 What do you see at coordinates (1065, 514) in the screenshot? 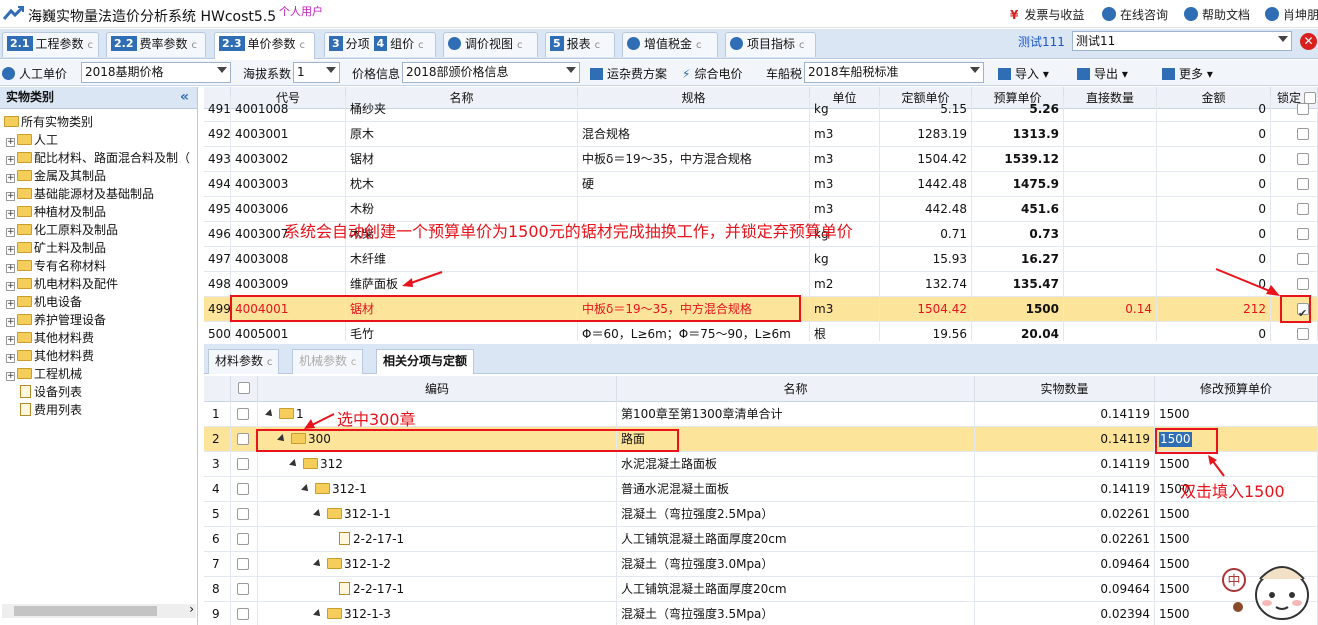
I see `cell-qty: 0.02261` at bounding box center [1065, 514].